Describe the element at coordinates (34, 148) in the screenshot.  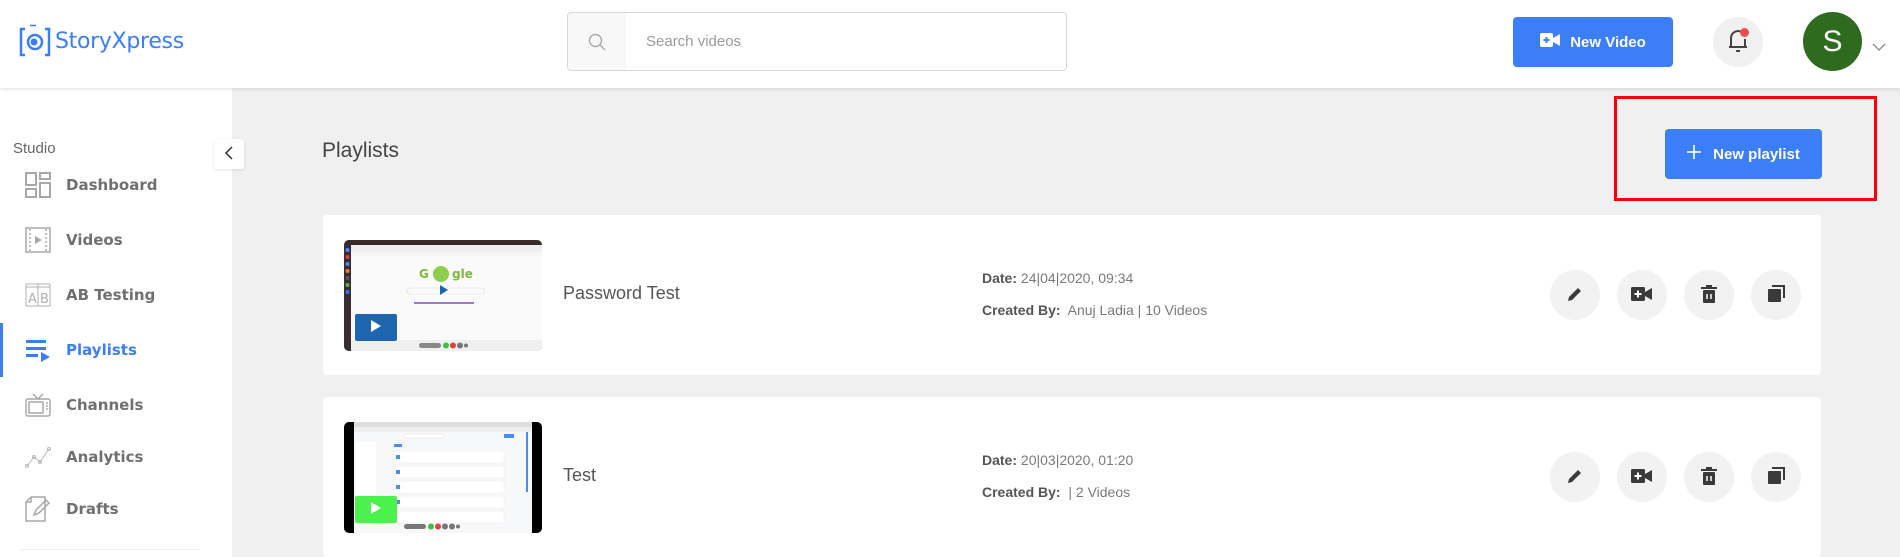
I see `sidebar-section-label: Studio` at that location.